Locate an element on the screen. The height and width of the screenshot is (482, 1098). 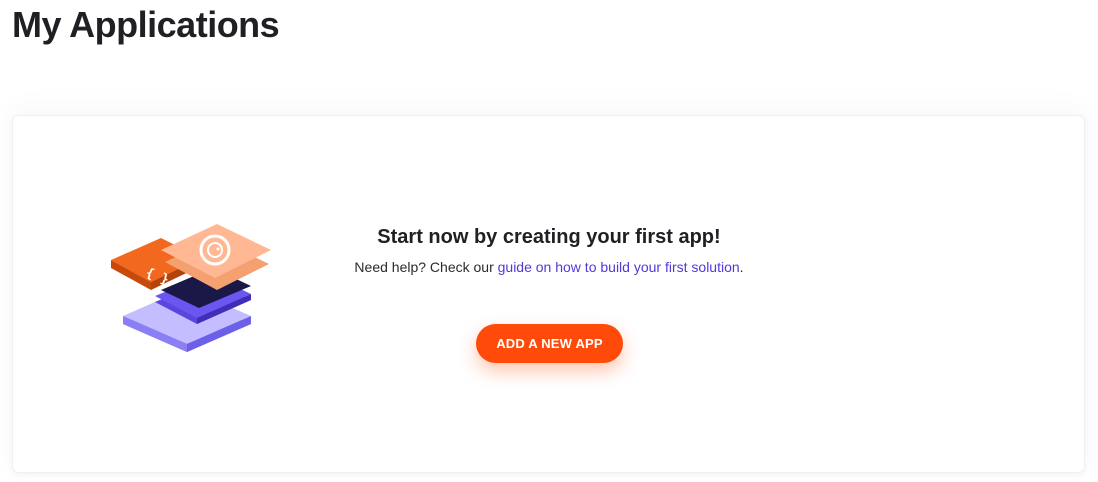
stacked-app-layers-icon: { } is located at coordinates (191, 288).